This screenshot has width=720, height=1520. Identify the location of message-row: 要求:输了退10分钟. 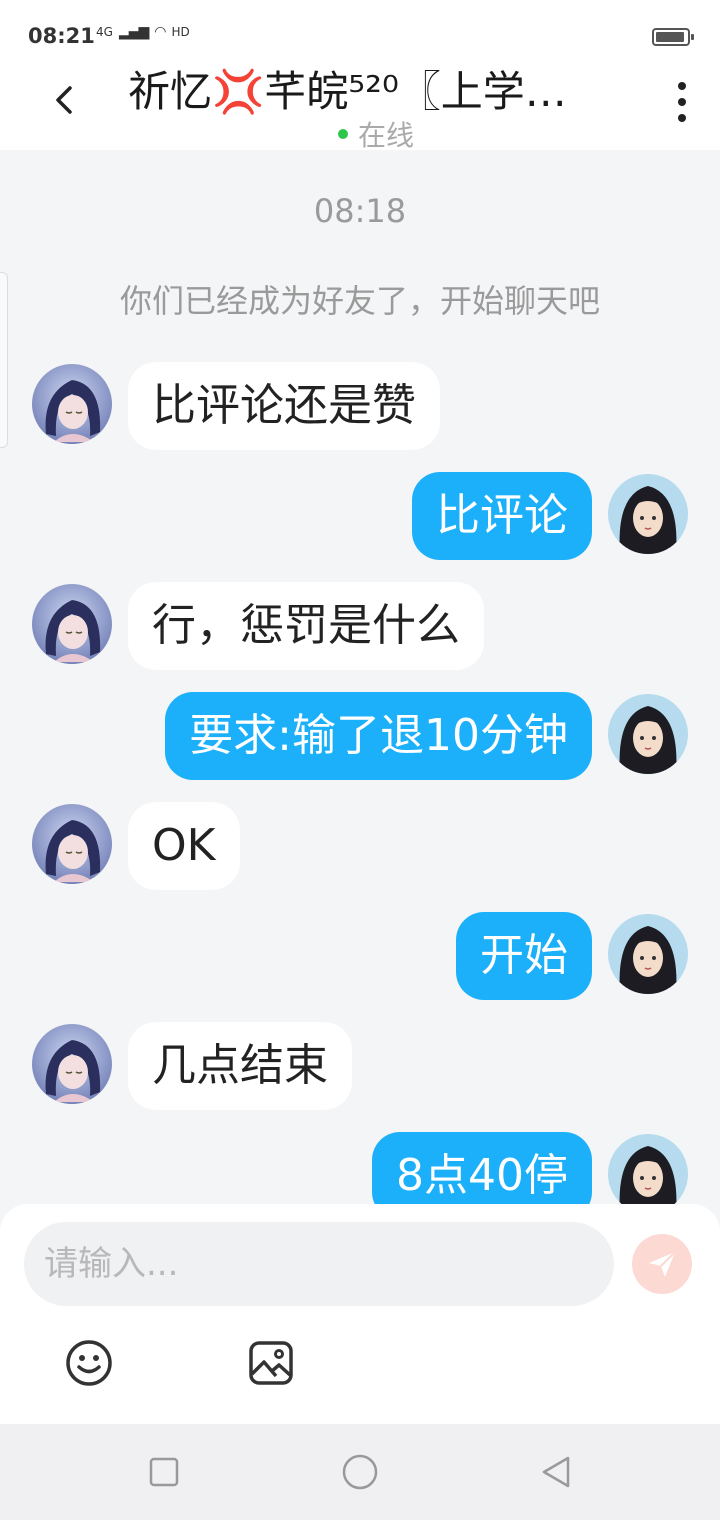
(360, 738).